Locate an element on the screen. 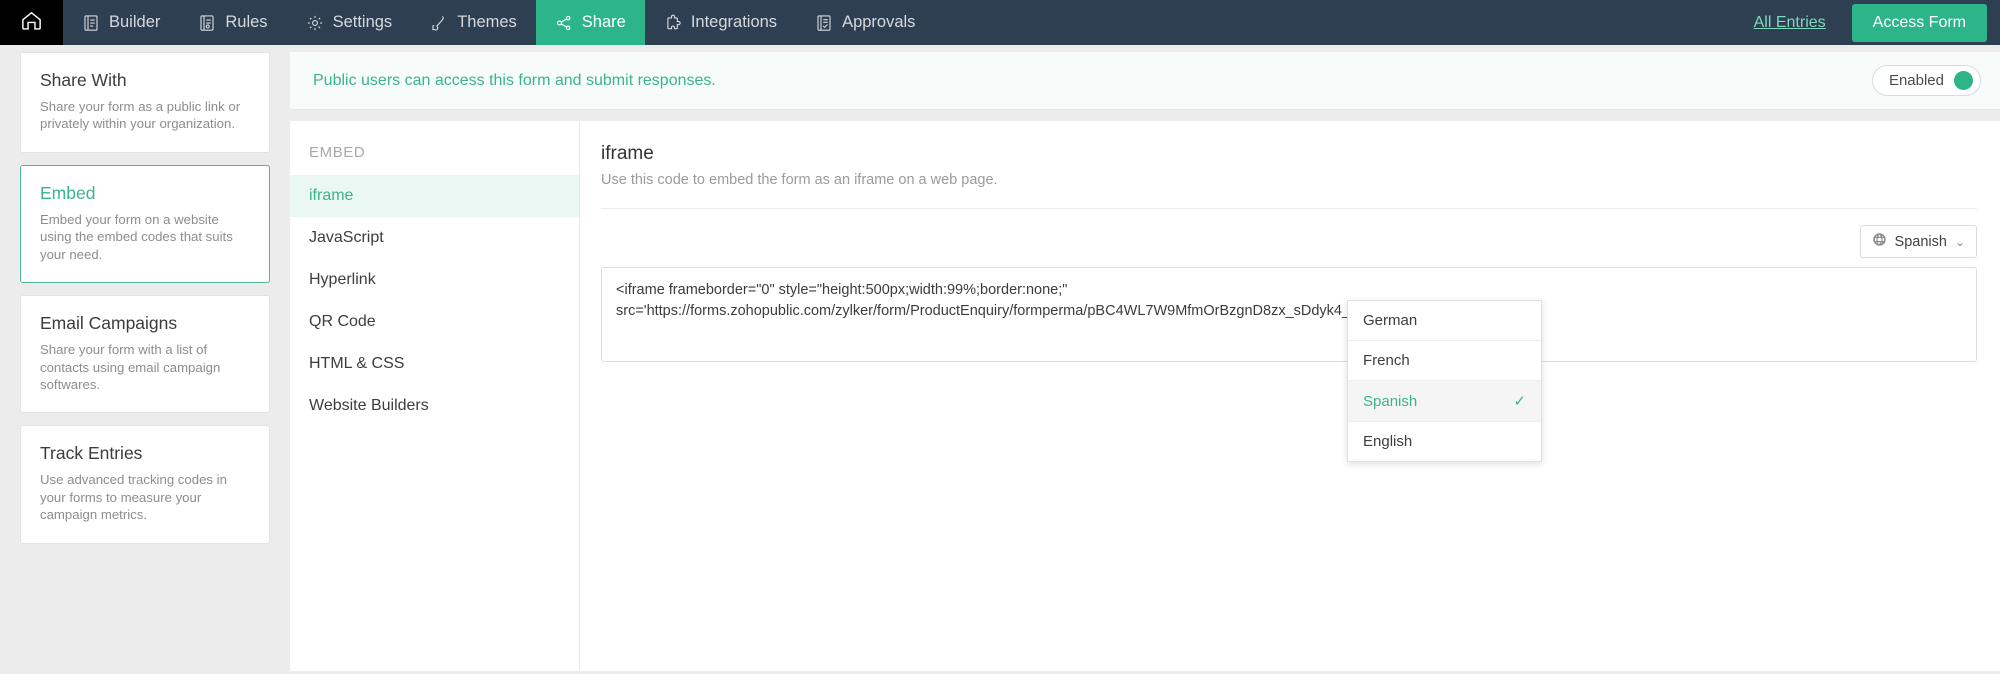 Image resolution: width=2000 pixels, height=674 pixels. access-form-button: Access Form is located at coordinates (1919, 22).